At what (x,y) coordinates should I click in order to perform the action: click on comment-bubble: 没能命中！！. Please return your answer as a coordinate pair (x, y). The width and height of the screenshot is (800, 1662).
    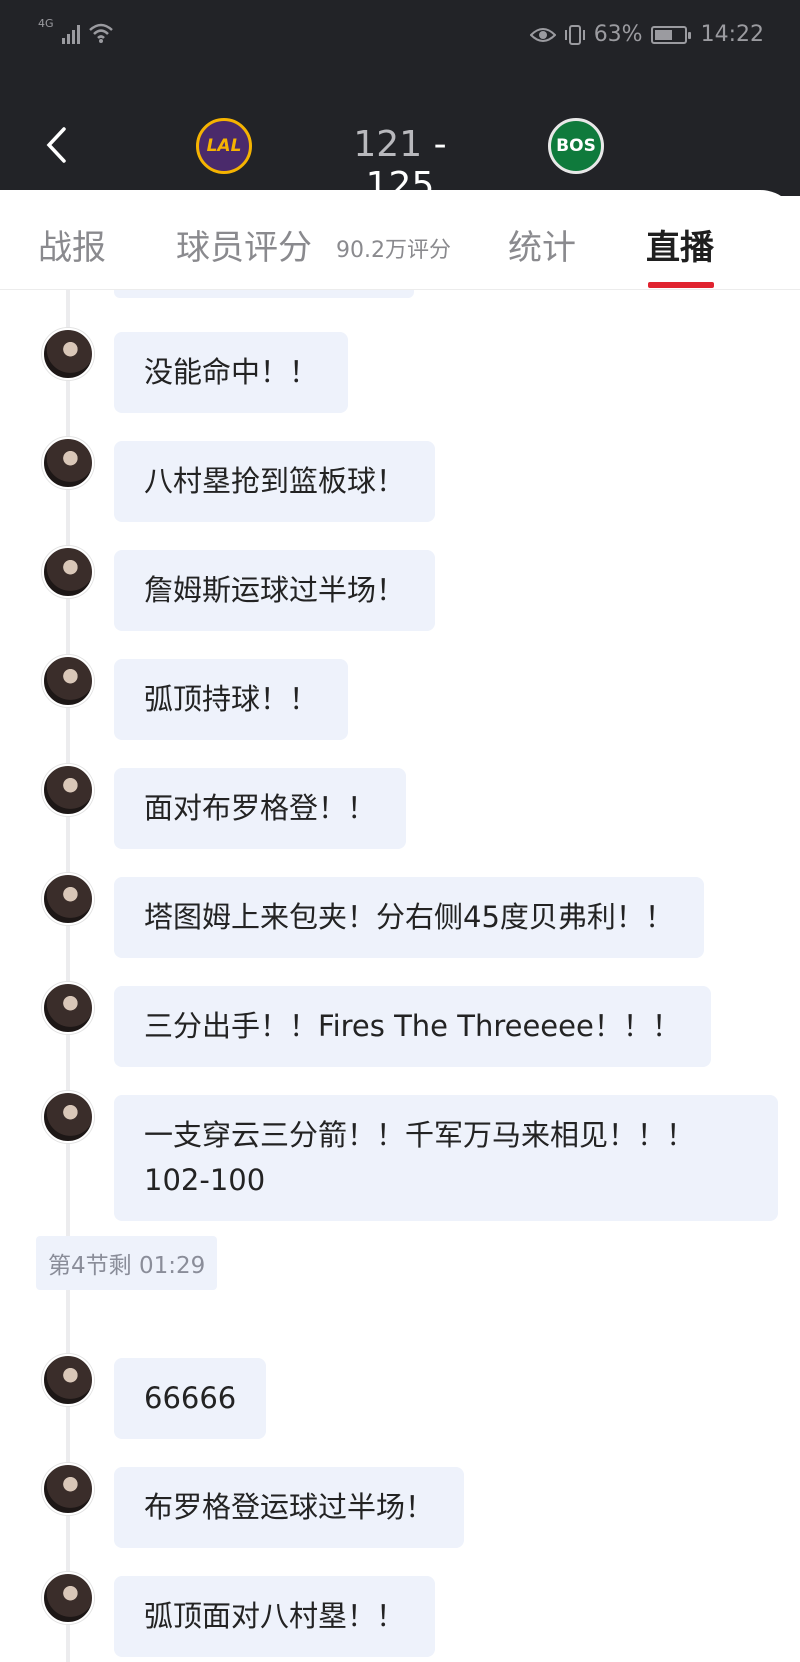
    Looking at the image, I should click on (231, 372).